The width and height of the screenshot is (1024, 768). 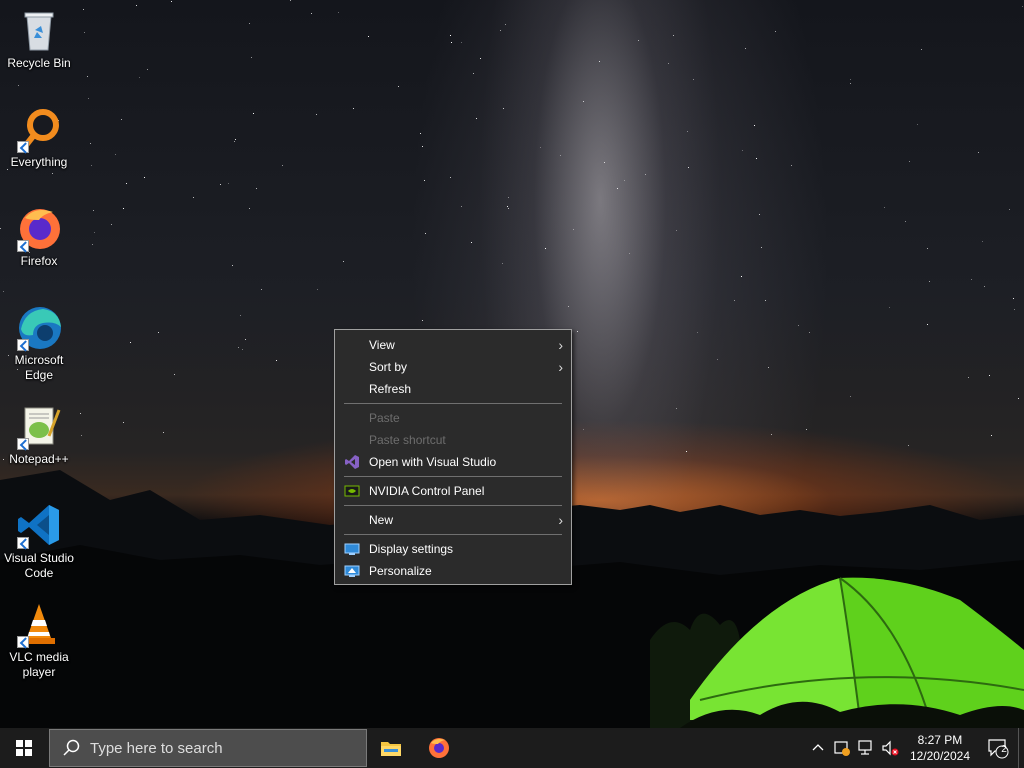 I want to click on menu-item-open-with-visual-studio: Open with Visual Studio, so click(x=453, y=462).